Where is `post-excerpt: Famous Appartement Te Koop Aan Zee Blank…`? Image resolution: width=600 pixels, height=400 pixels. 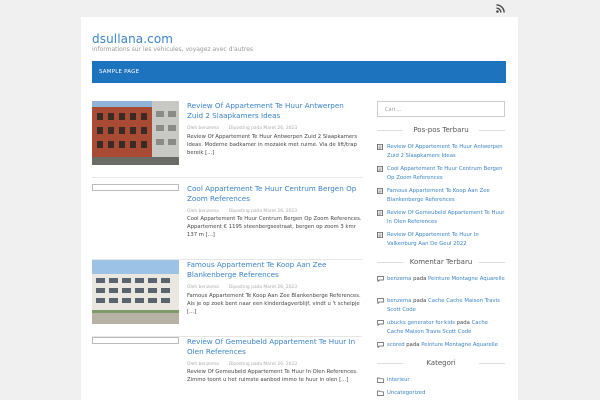
post-excerpt: Famous Appartement Te Koop Aan Zee Blank… is located at coordinates (274, 304).